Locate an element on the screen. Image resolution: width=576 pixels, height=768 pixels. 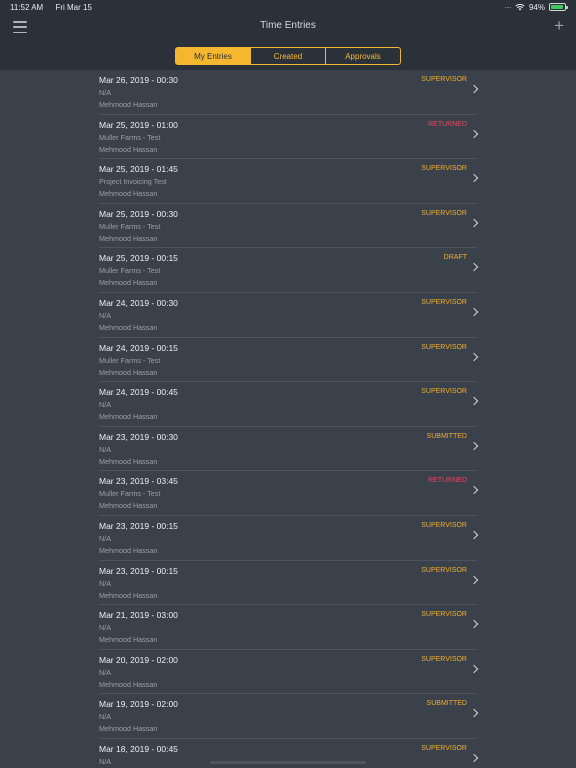
battery-percent: 94% is located at coordinates (536, 7).